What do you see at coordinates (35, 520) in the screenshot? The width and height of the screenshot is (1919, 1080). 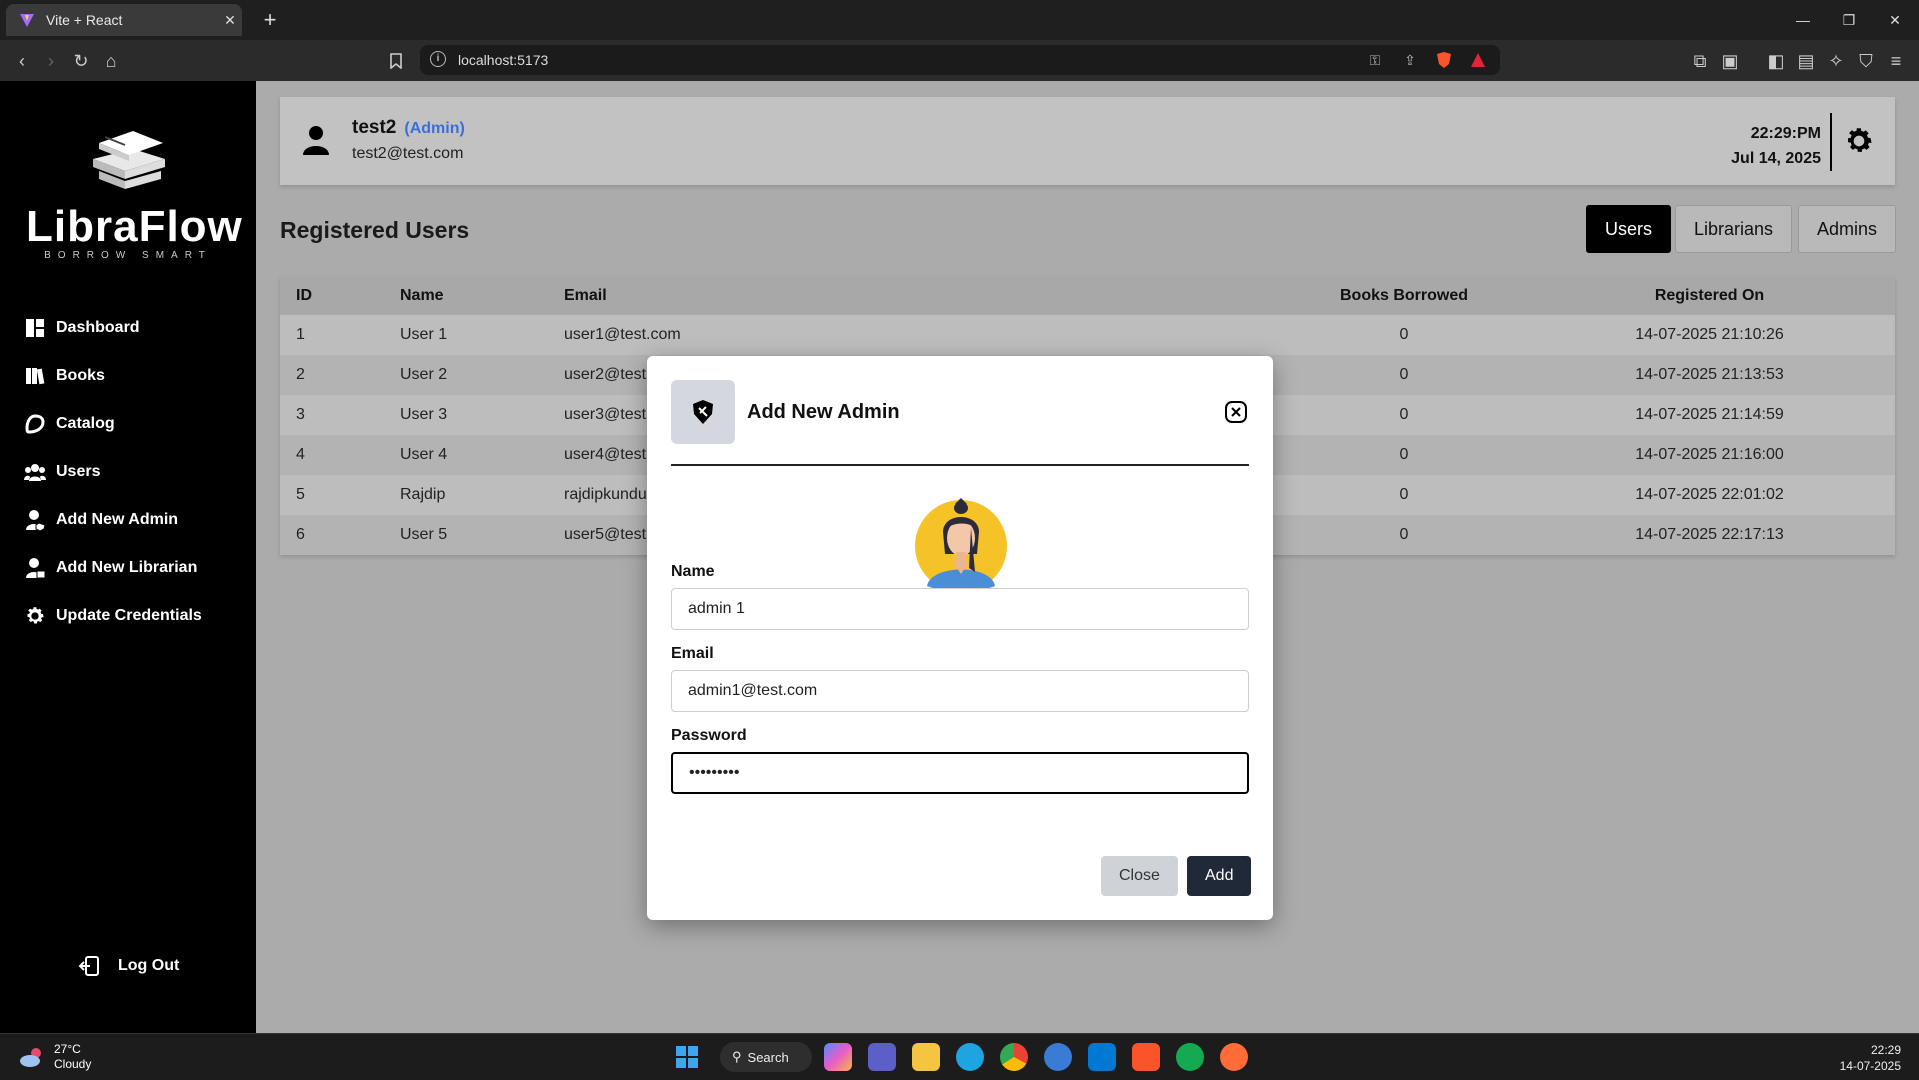 I see `add-admin-icon` at bounding box center [35, 520].